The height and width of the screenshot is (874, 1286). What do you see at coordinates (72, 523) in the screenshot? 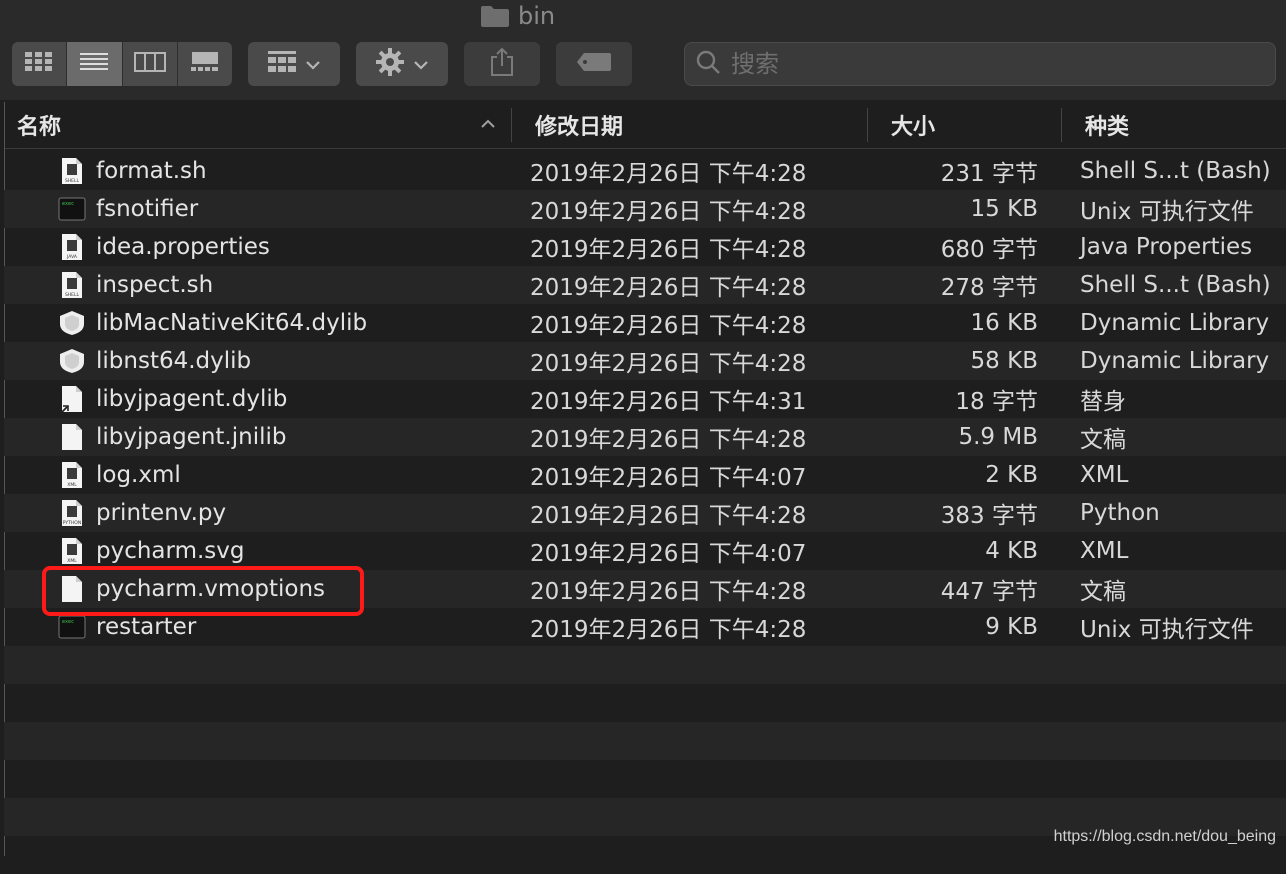
I see `svg-text: PYTHON` at bounding box center [72, 523].